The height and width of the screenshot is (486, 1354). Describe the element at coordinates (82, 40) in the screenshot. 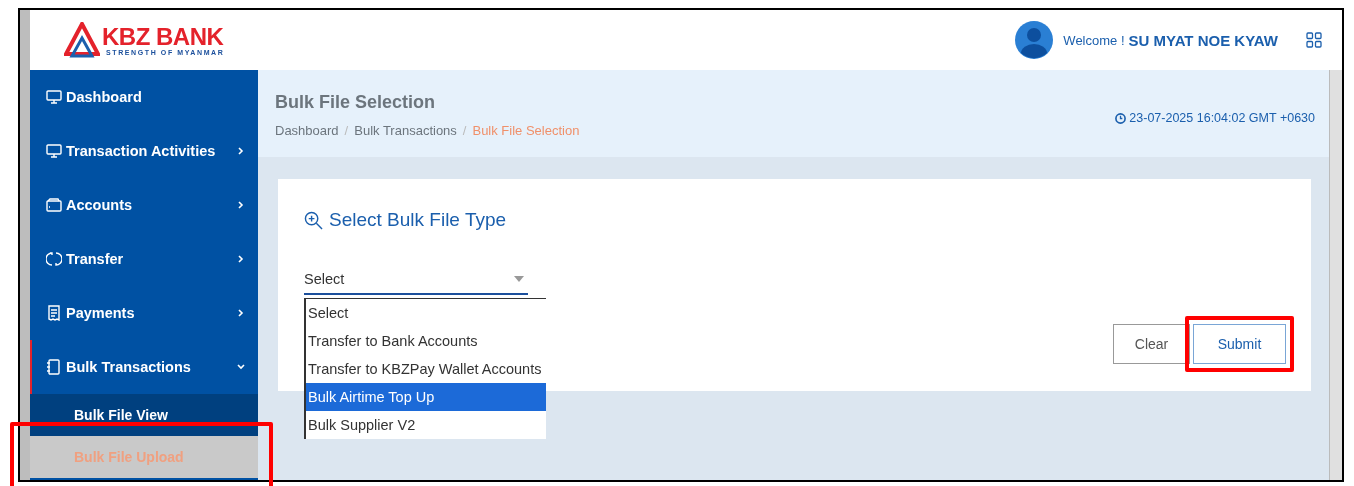

I see `logo-triangle-icon` at that location.